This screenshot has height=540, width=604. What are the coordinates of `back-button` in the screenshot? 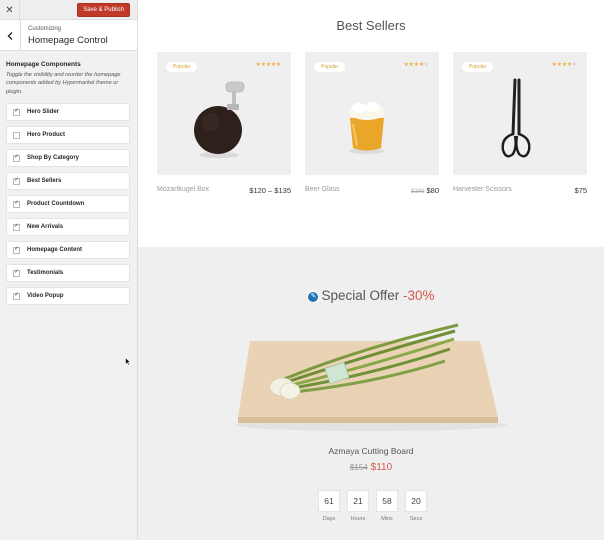 It's located at (10, 35).